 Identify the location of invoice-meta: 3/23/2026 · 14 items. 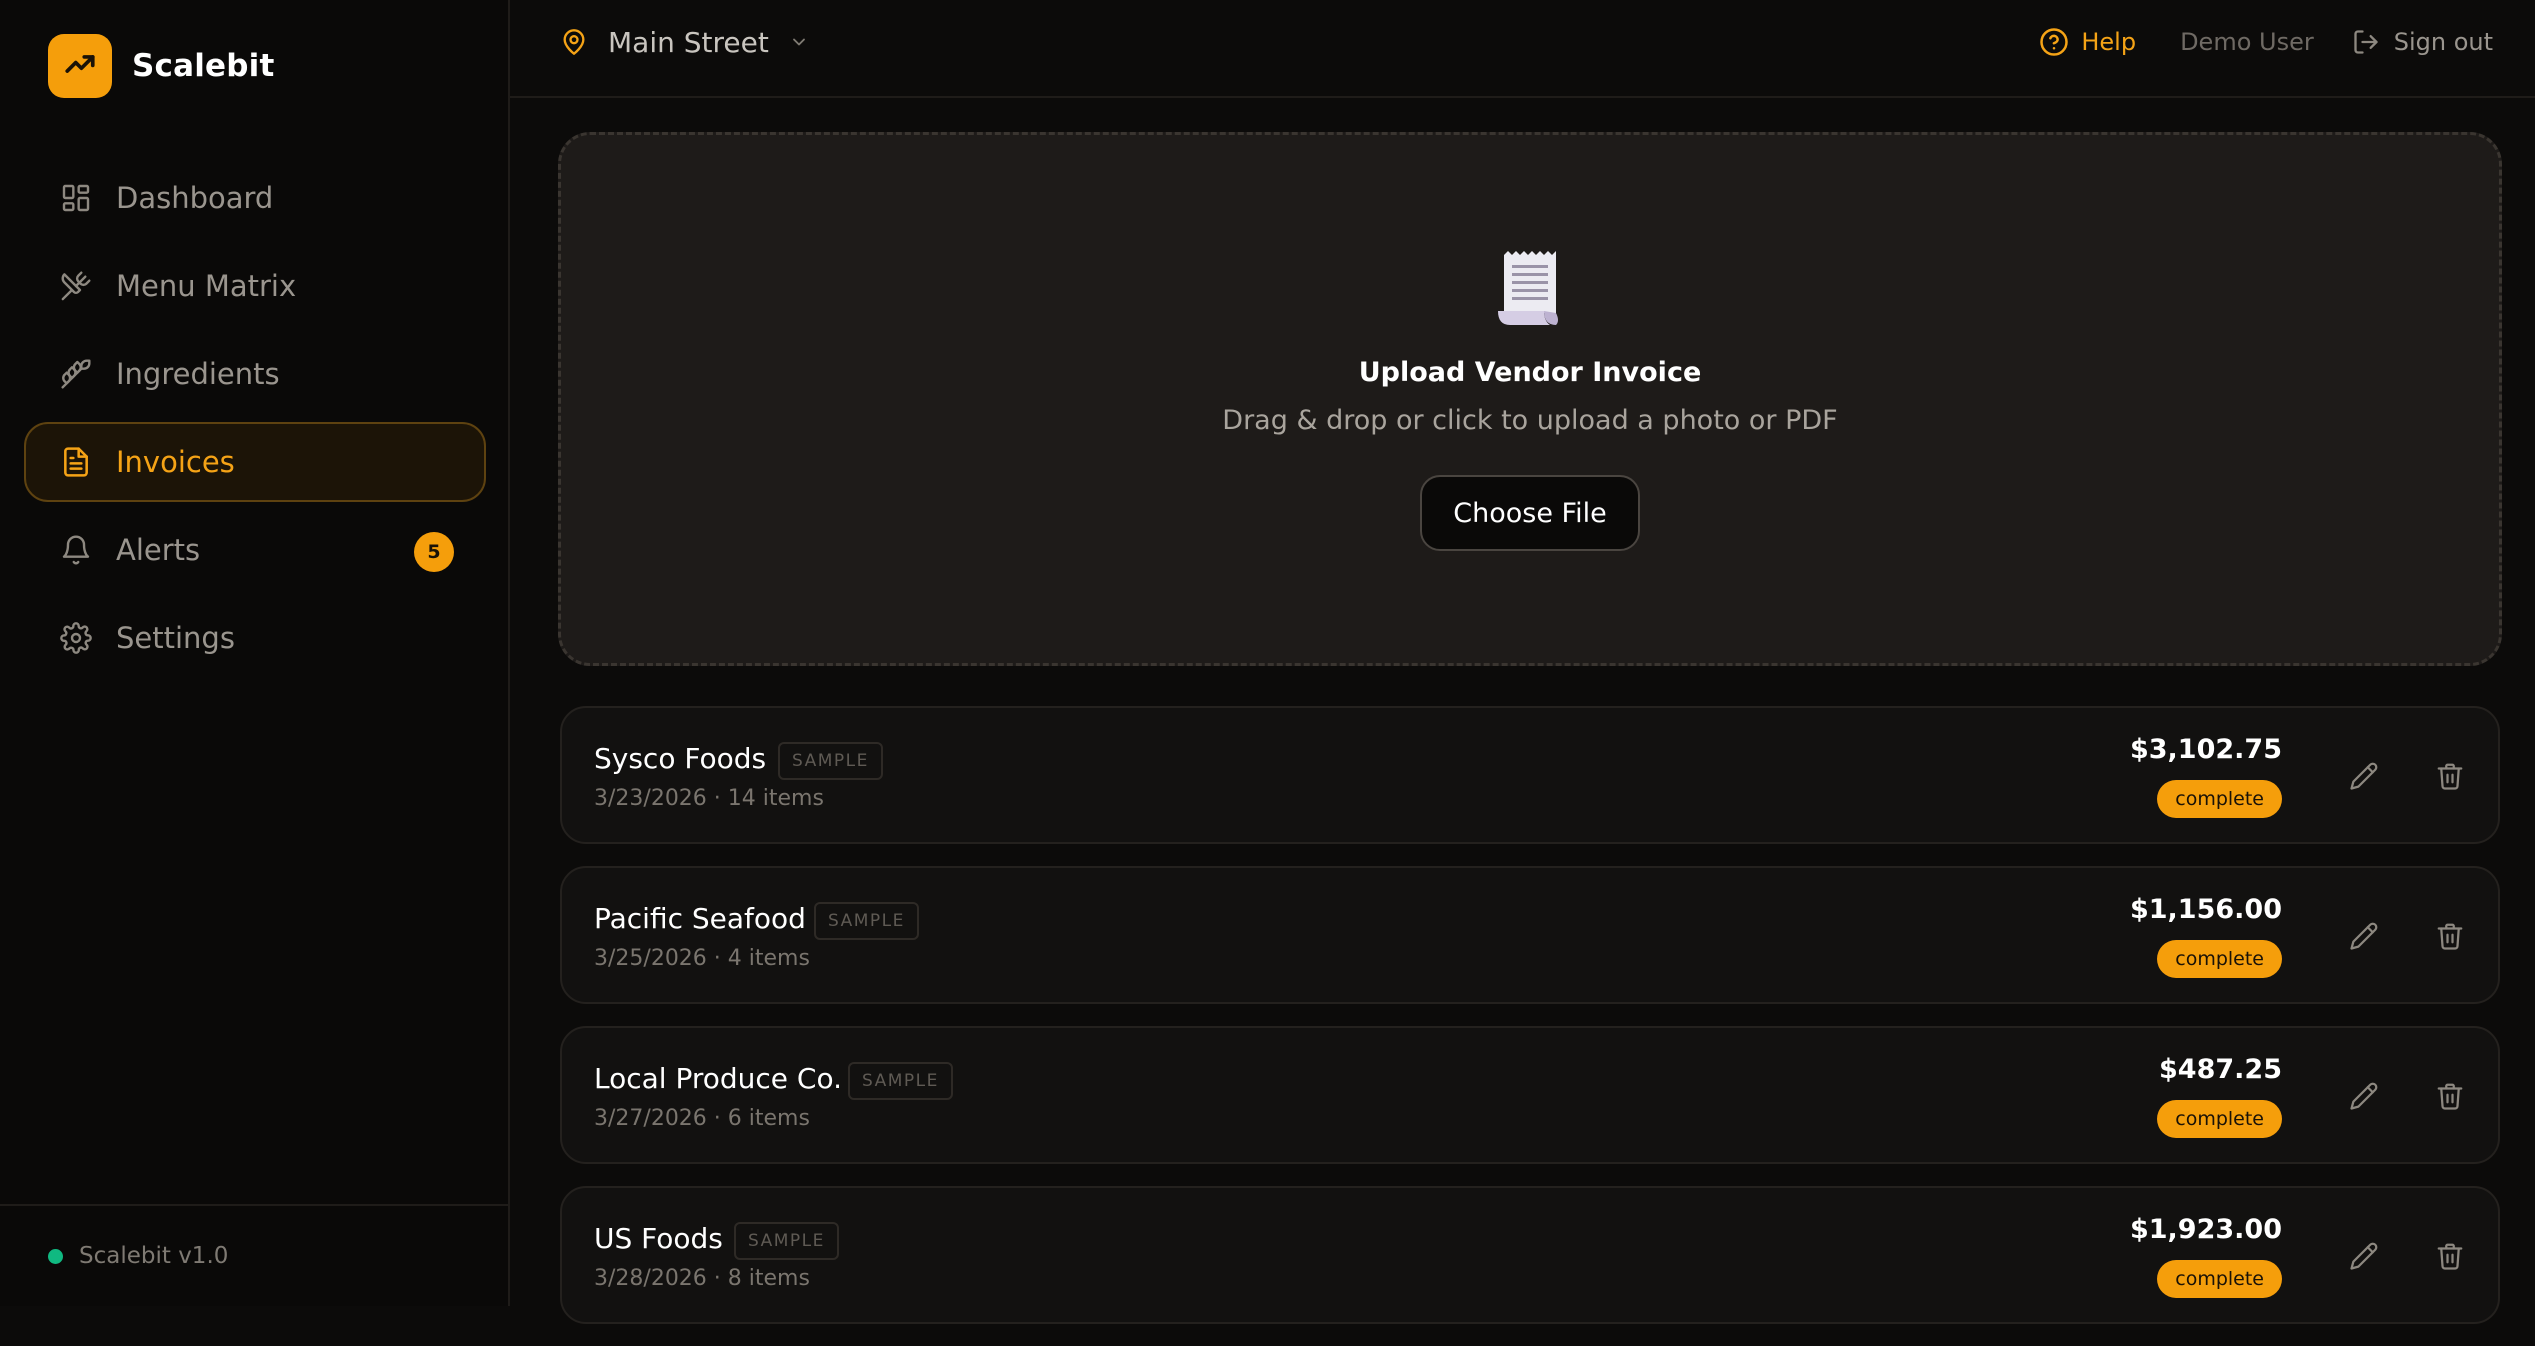
(709, 798).